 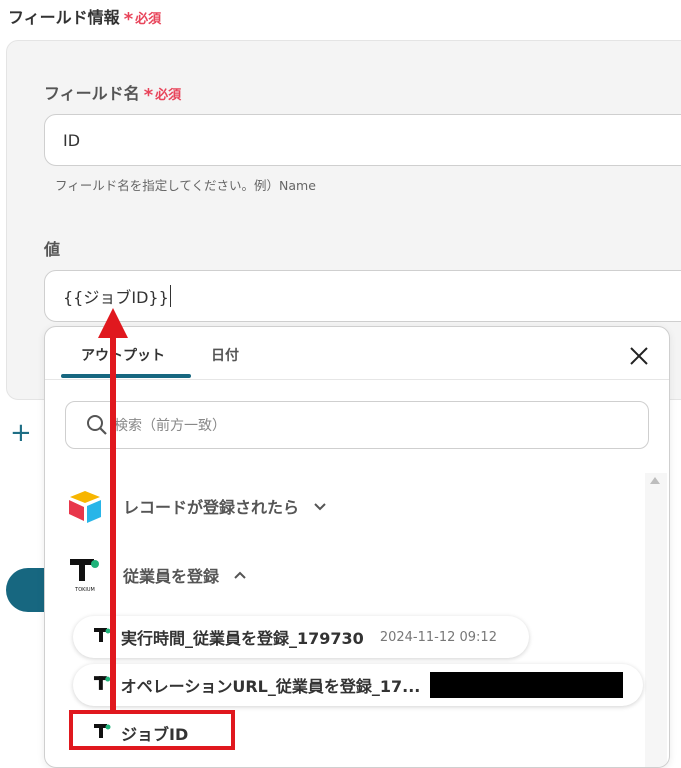 What do you see at coordinates (126, 376) in the screenshot?
I see `active-tab-indicator` at bounding box center [126, 376].